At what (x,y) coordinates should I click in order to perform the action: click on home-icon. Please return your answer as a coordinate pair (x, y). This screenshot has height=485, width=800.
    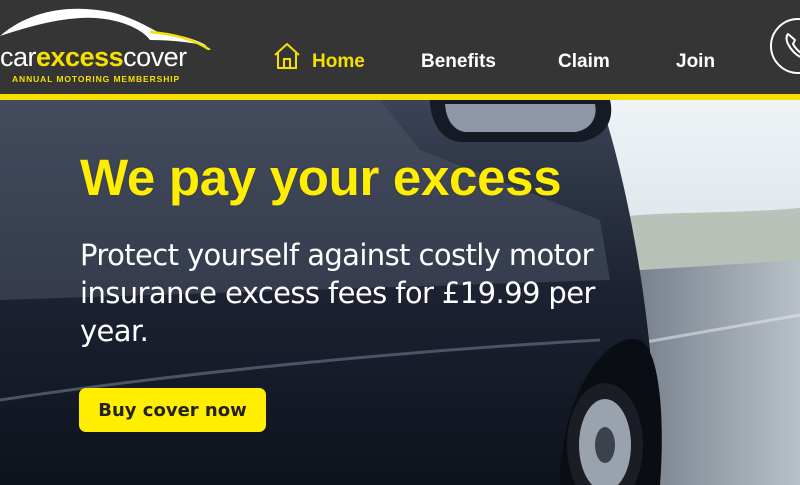
    Looking at the image, I should click on (287, 56).